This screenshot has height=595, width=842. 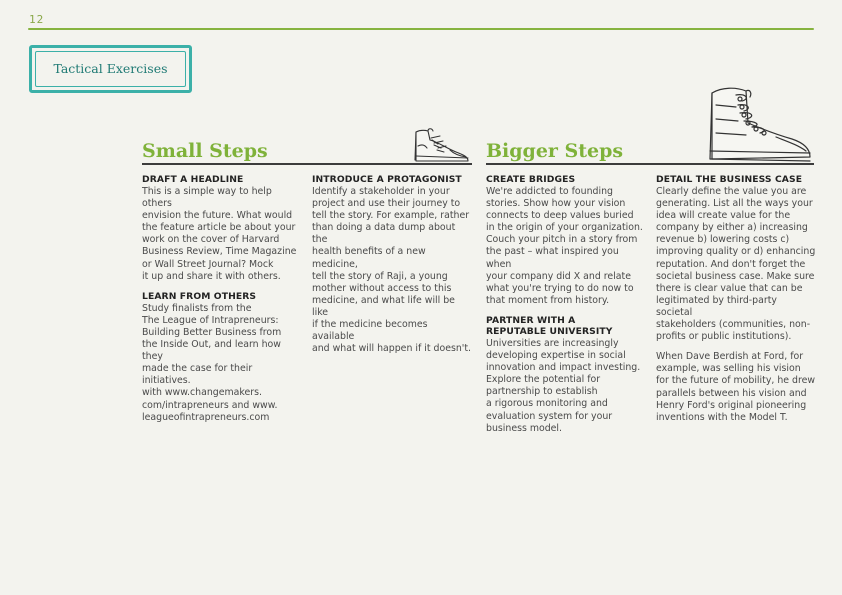 I want to click on section-stamp: Tactical Exercises, so click(x=110, y=69).